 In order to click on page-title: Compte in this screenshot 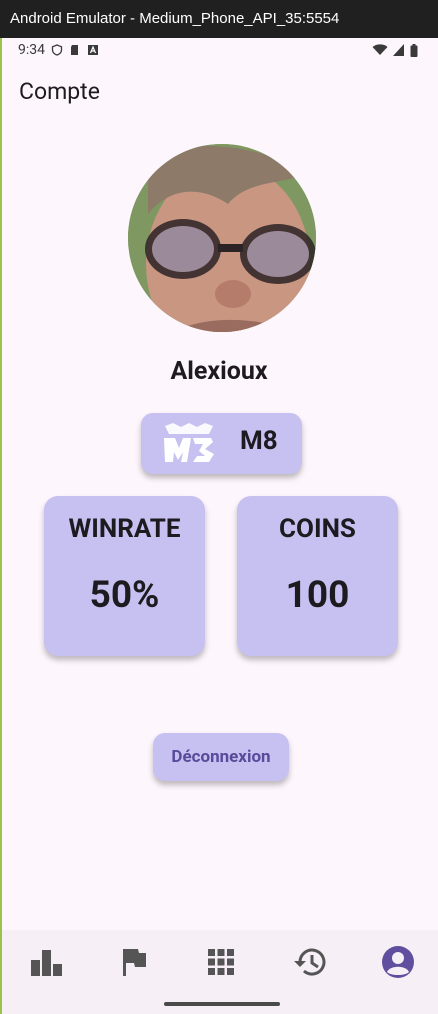, I will do `click(59, 91)`.